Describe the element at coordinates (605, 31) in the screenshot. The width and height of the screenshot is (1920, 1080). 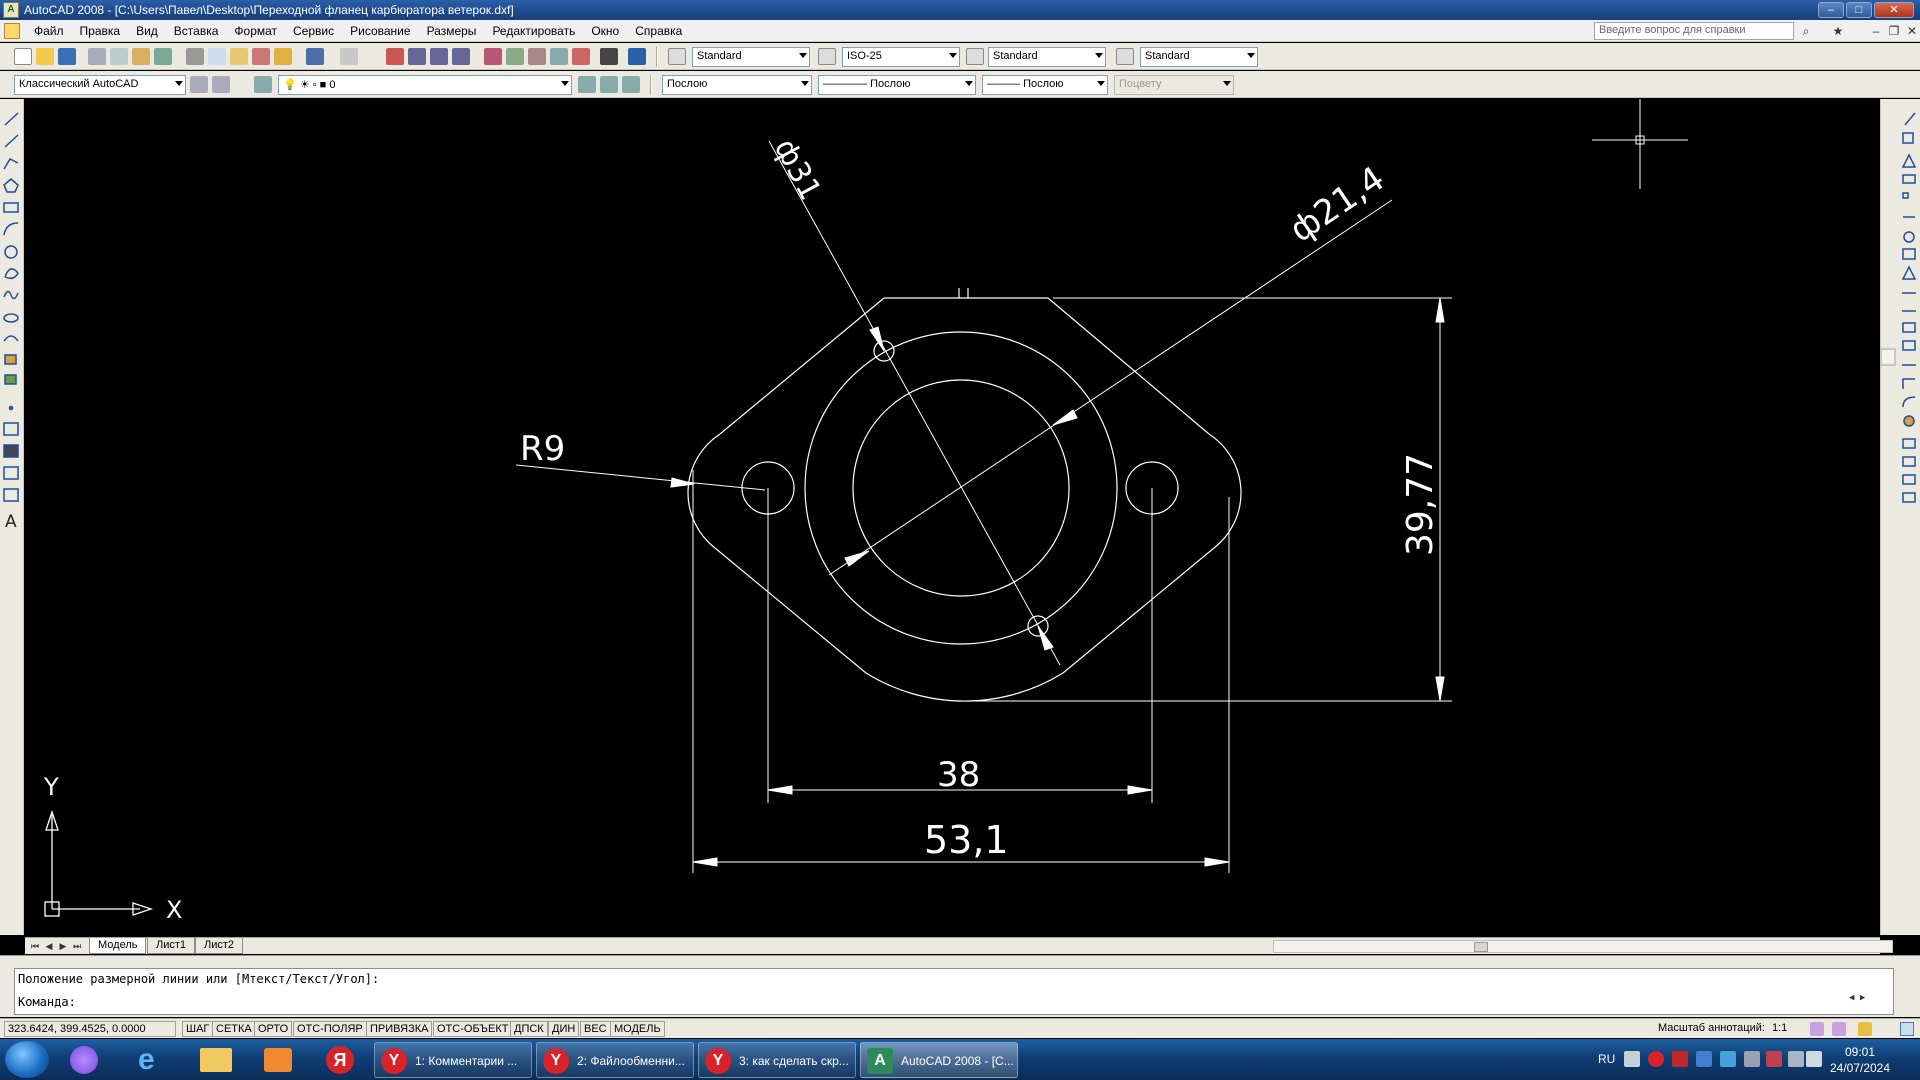
I see `menu-window: Окно` at that location.